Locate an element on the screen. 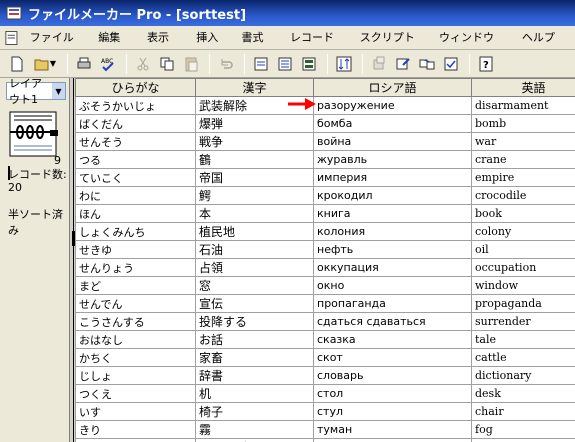 The width and height of the screenshot is (575, 442). table-row: こうさんする 投降する сдаться сдаваться surrender is located at coordinates (325, 321).